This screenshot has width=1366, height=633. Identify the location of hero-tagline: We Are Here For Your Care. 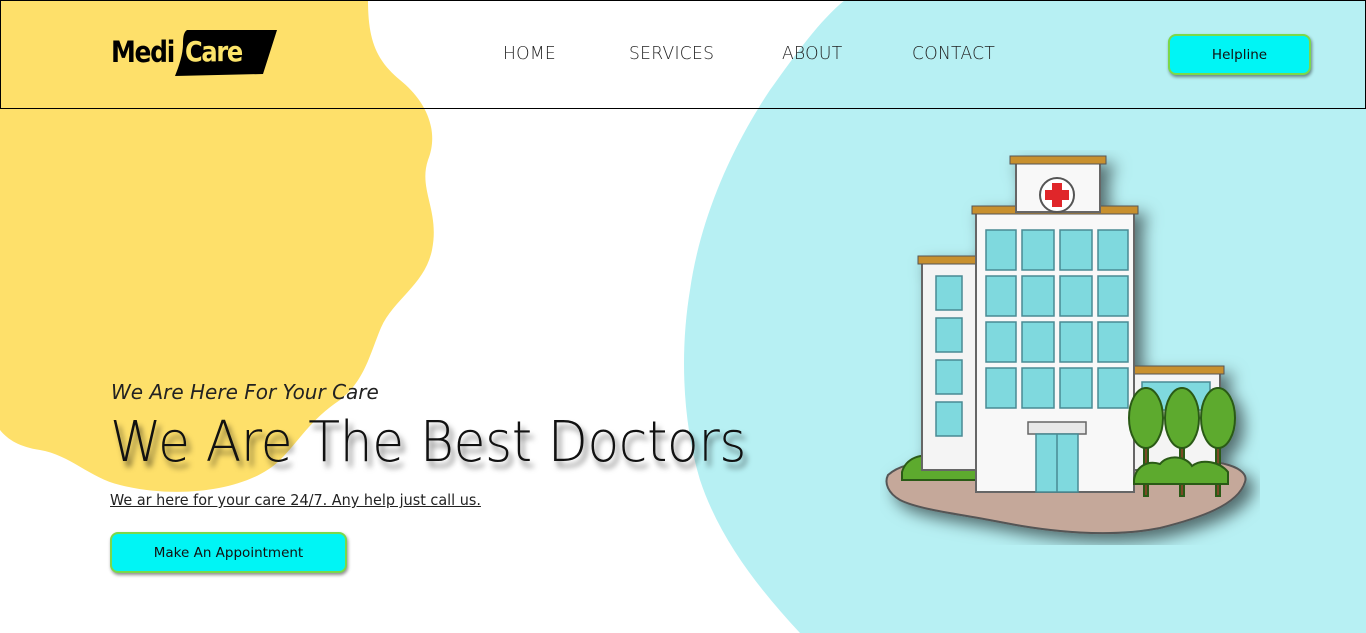
(245, 392).